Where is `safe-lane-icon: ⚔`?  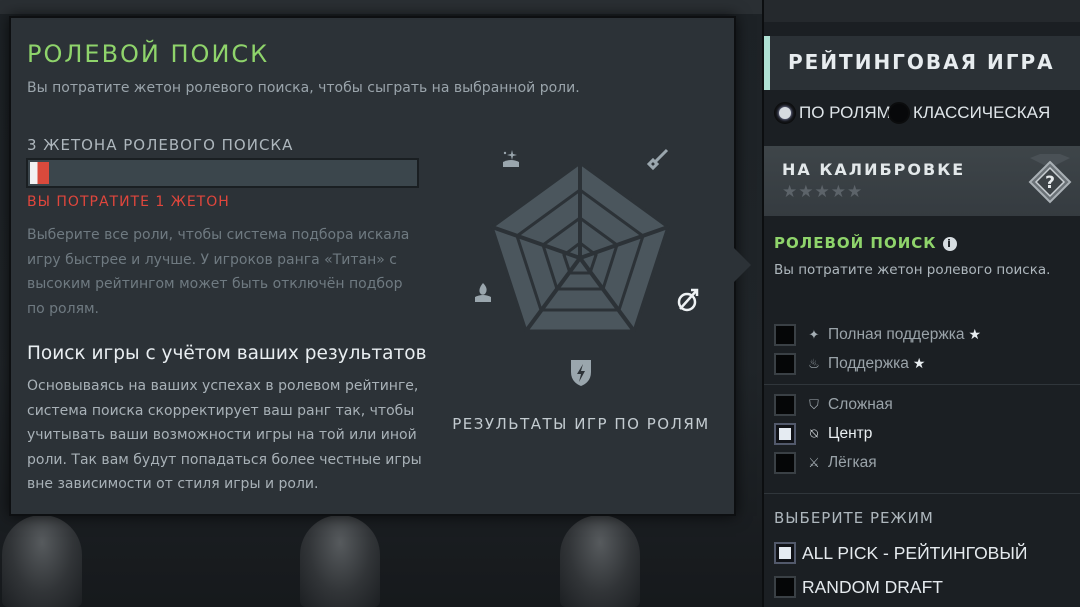
safe-lane-icon: ⚔ is located at coordinates (814, 463).